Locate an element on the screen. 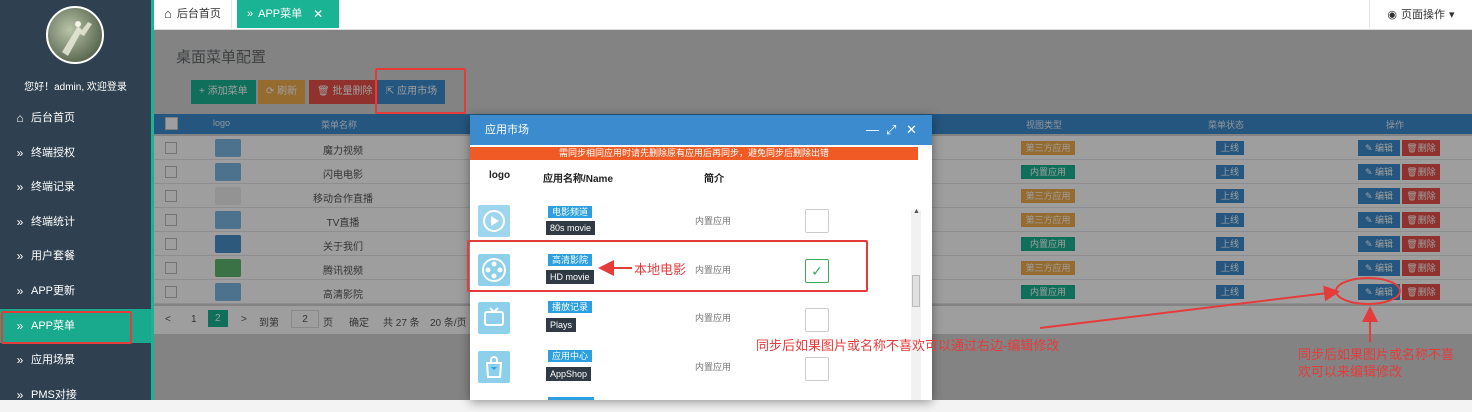 Image resolution: width=1472 pixels, height=412 pixels. arrow-middle-note is located at coordinates (1189, 307).